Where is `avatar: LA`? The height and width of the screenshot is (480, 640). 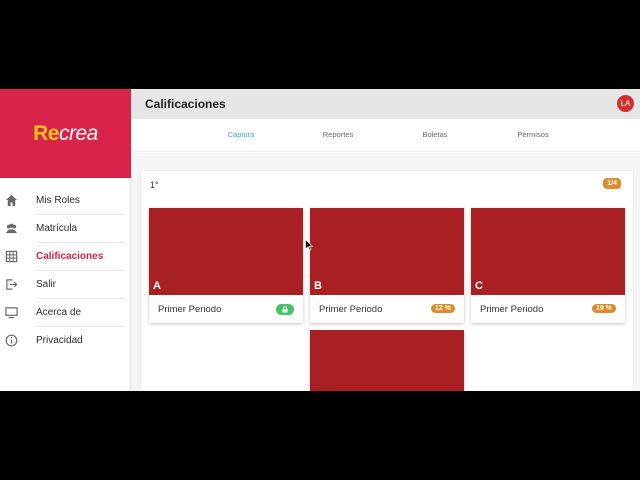 avatar: LA is located at coordinates (625, 103).